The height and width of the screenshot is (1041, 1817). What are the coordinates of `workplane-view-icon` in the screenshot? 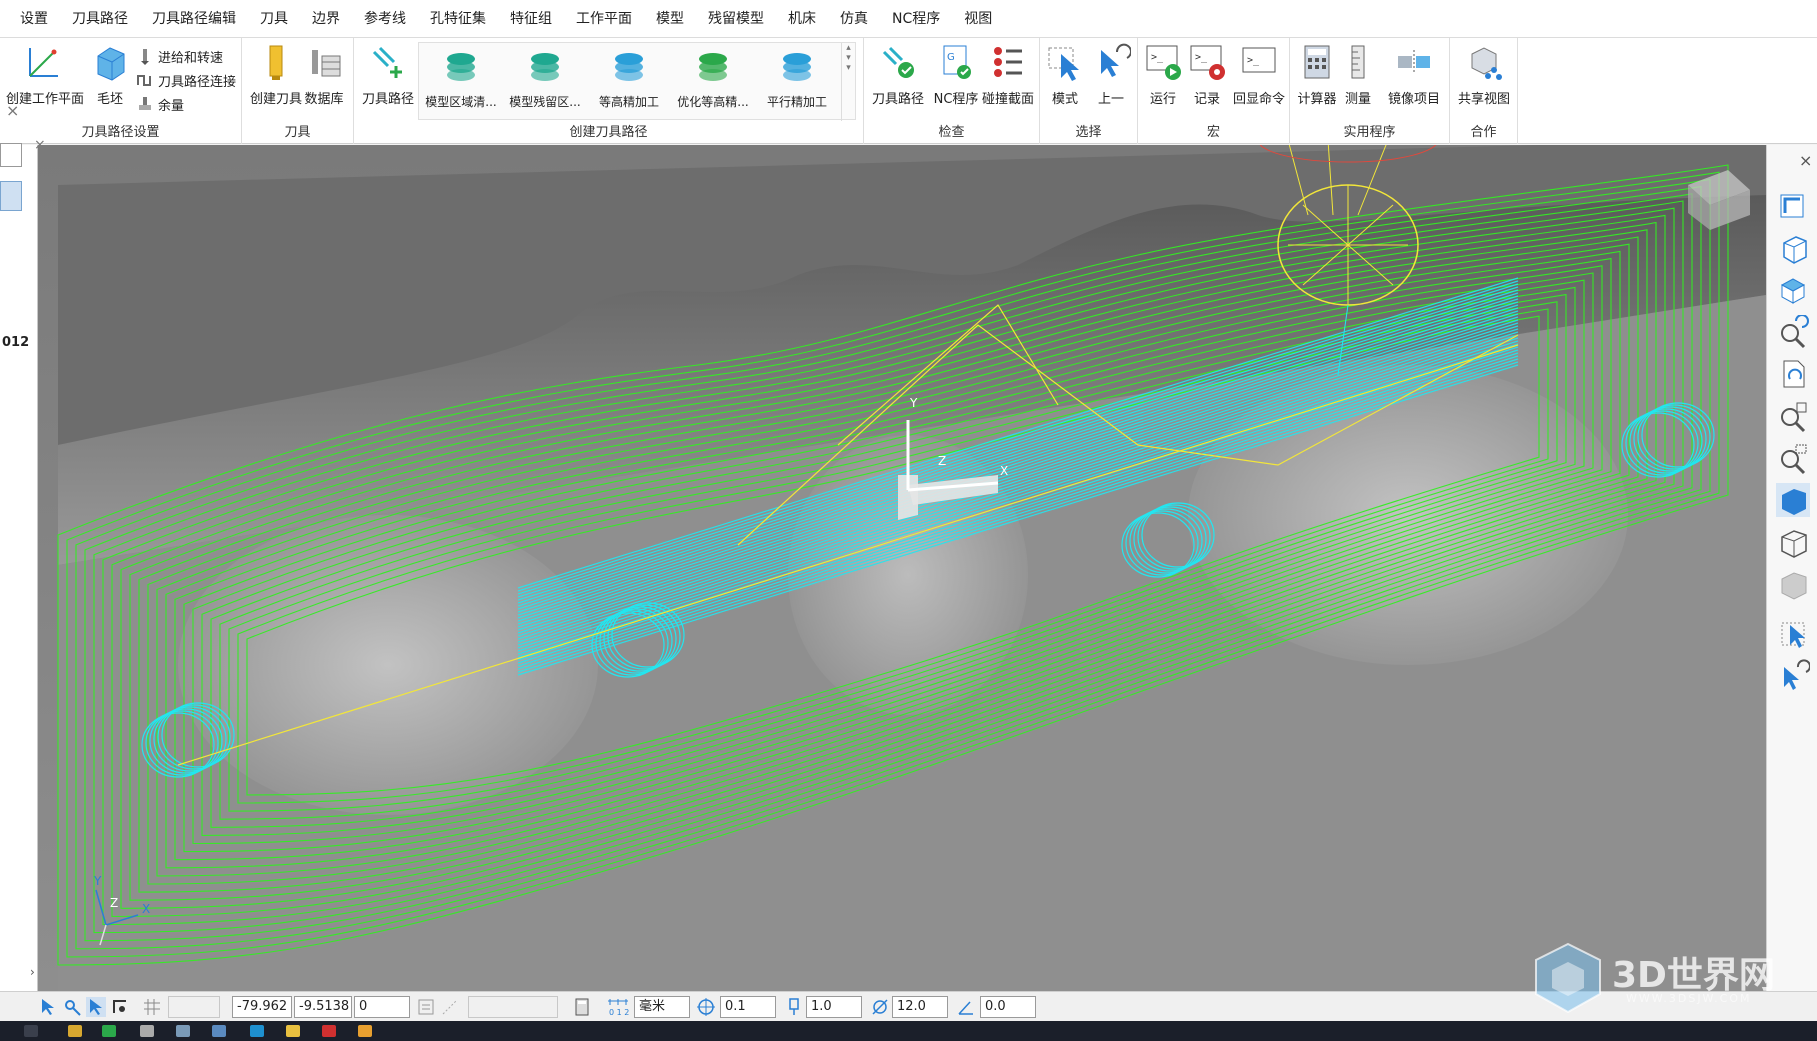 It's located at (1793, 206).